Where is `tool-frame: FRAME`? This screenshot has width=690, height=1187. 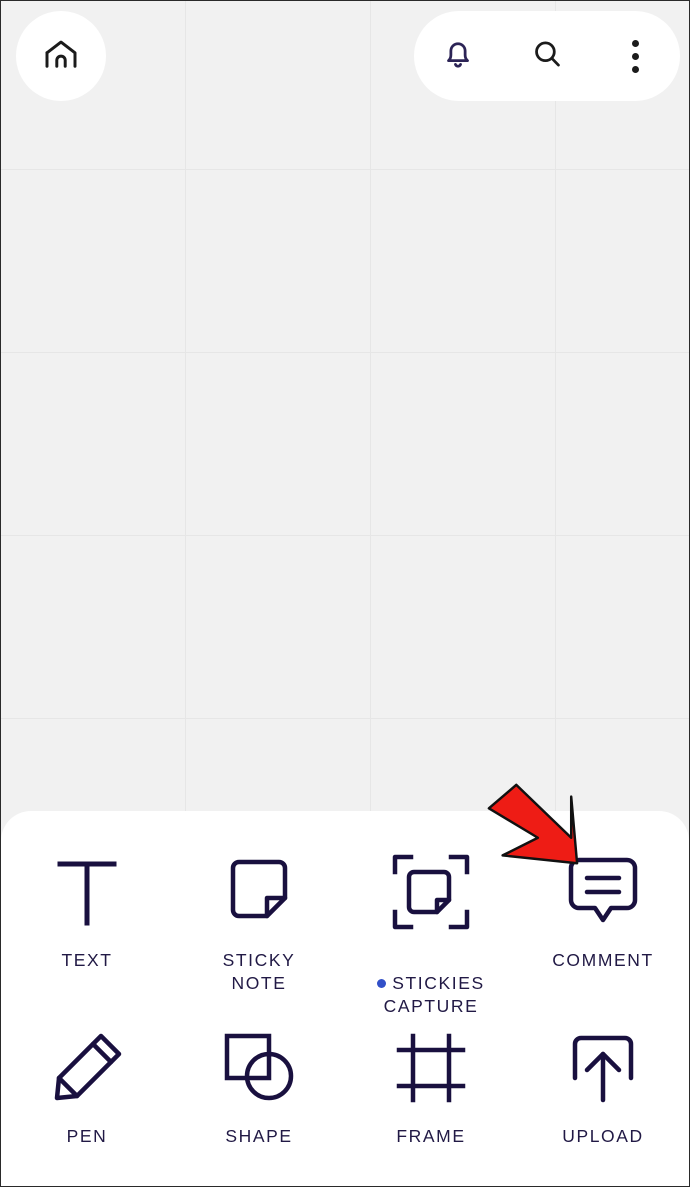 tool-frame: FRAME is located at coordinates (431, 1100).